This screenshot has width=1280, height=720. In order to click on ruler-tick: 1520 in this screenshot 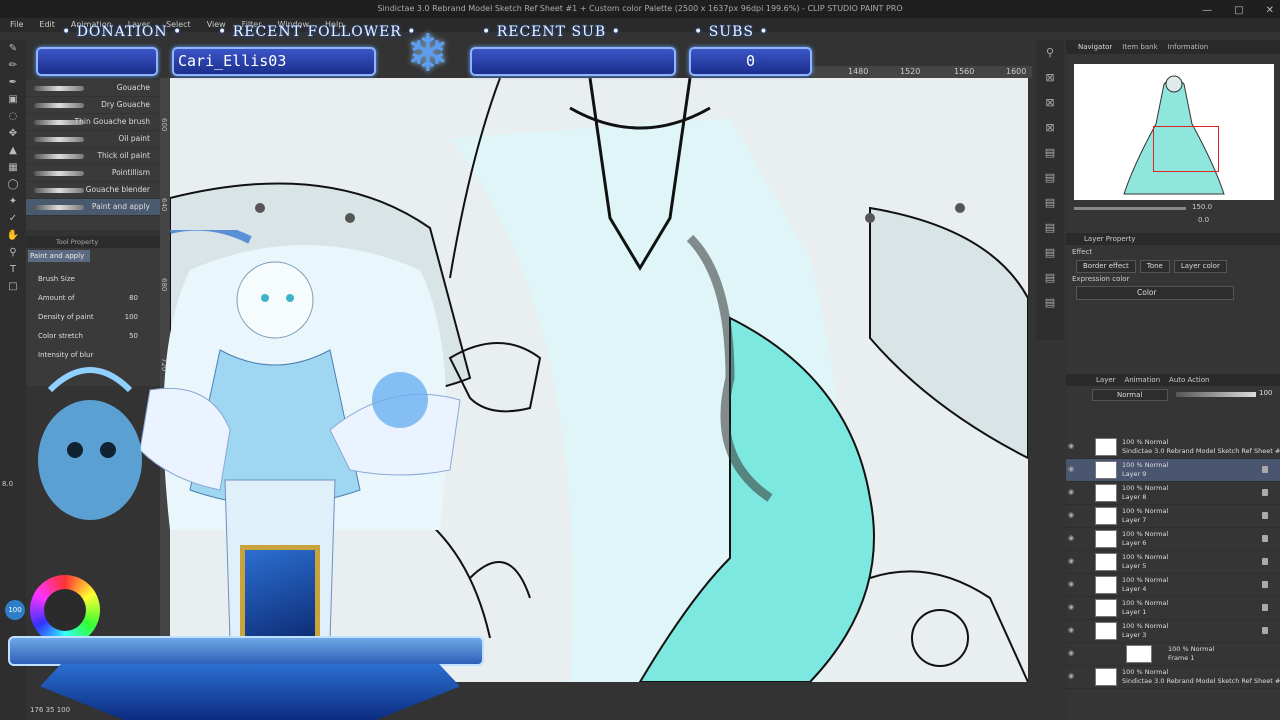, I will do `click(910, 71)`.